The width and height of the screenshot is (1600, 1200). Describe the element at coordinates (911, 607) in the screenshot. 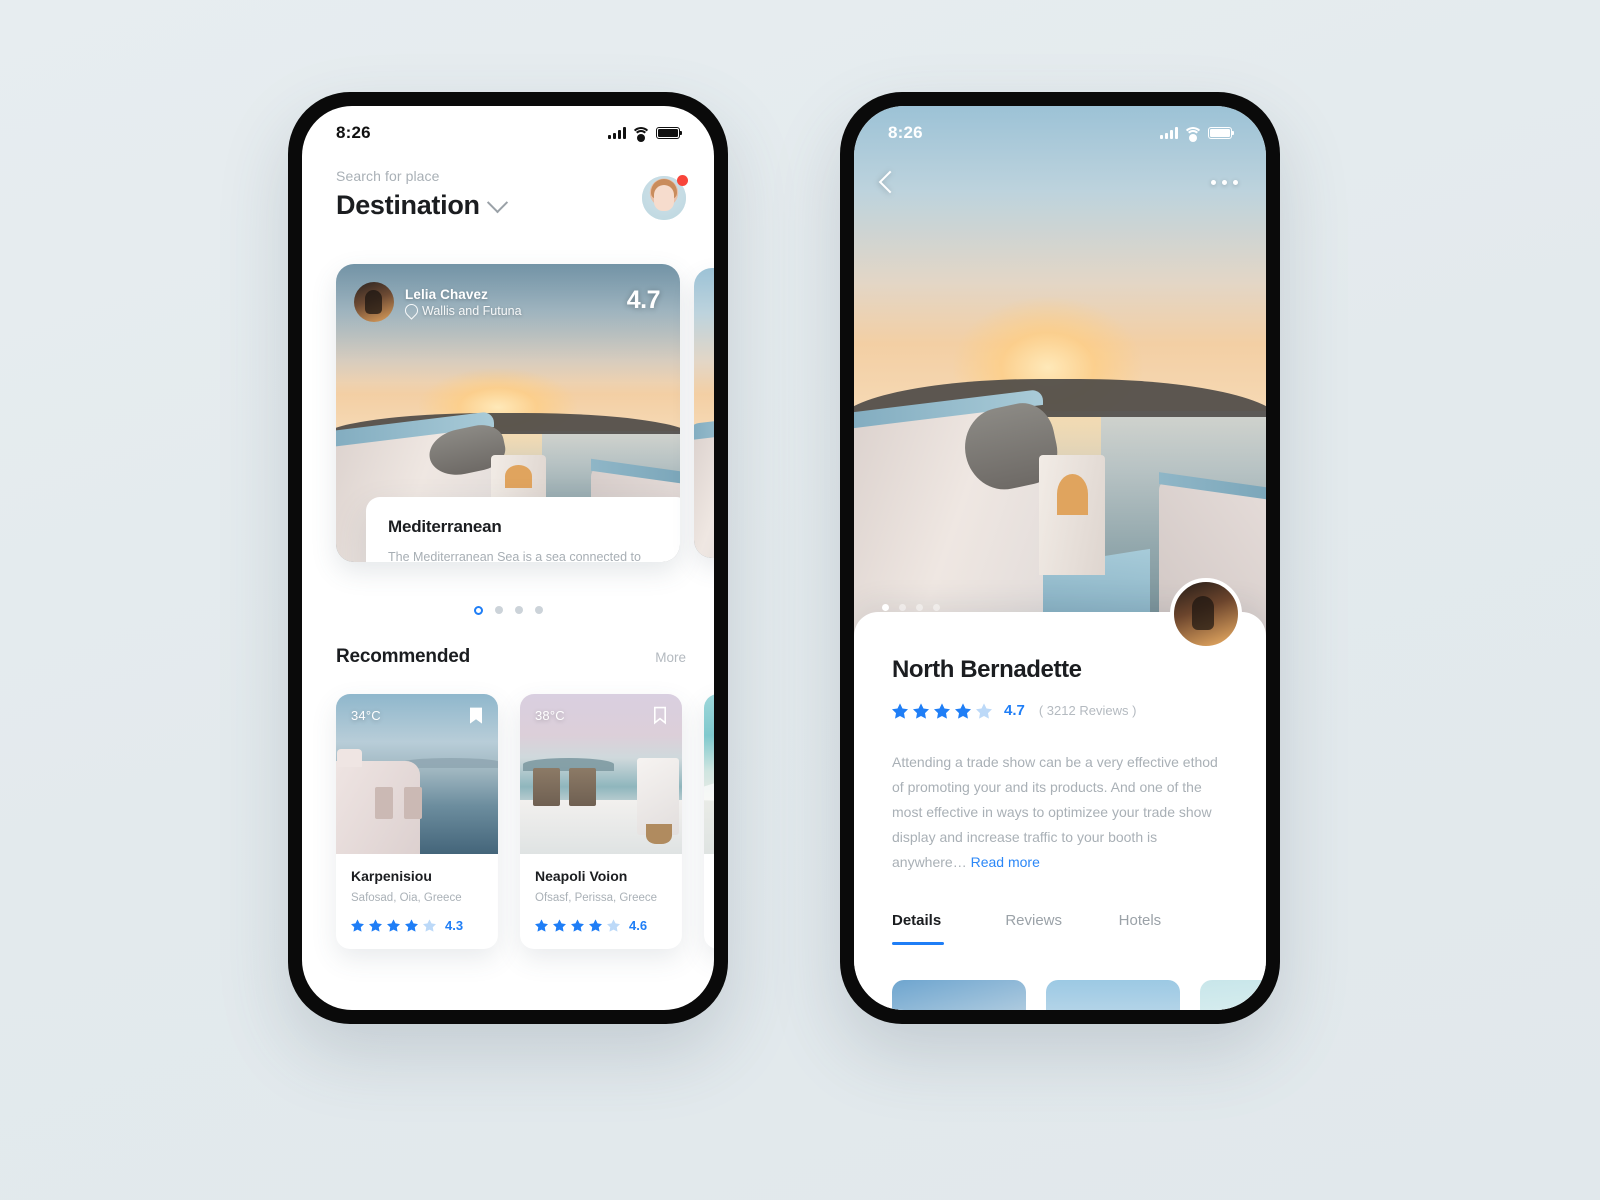

I see `hero-carousel-dots` at that location.